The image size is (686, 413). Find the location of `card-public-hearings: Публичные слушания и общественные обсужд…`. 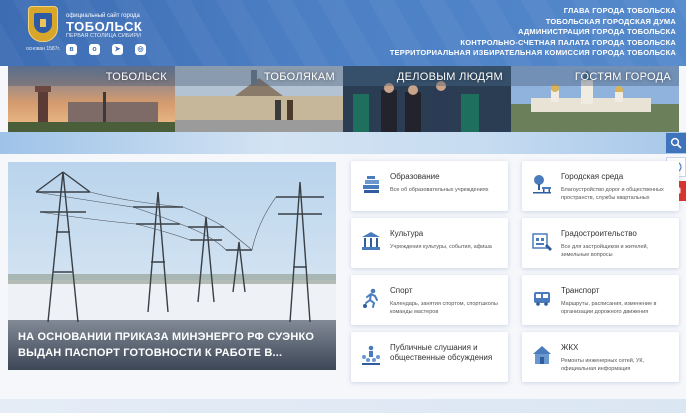

card-public-hearings: Публичные слушания и общественные обсужд… is located at coordinates (429, 357).